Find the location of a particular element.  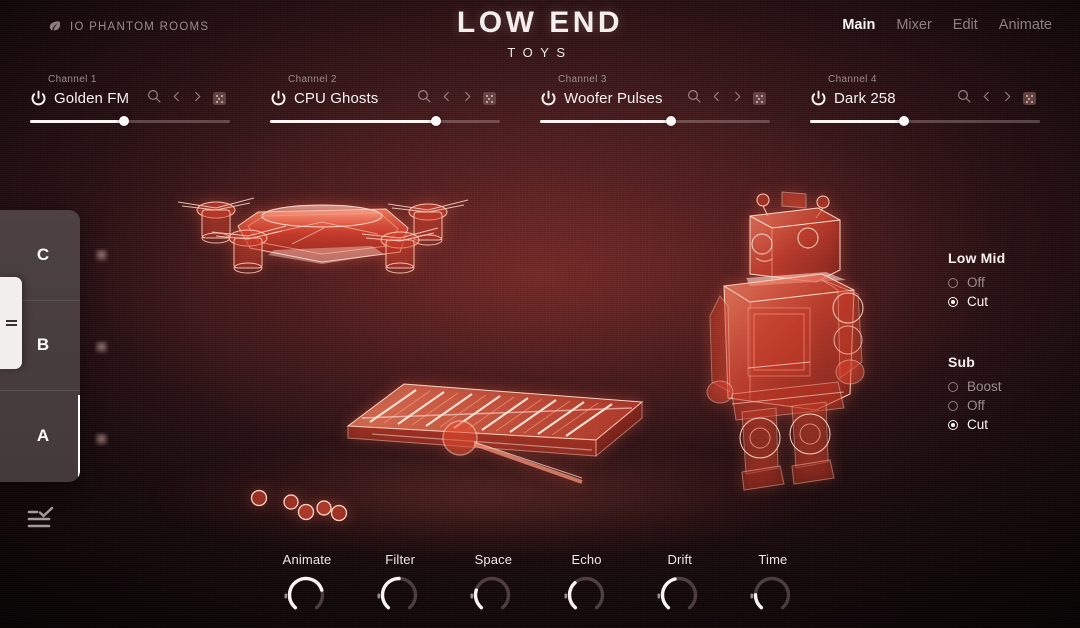

knob-label: Filter is located at coordinates (400, 559).